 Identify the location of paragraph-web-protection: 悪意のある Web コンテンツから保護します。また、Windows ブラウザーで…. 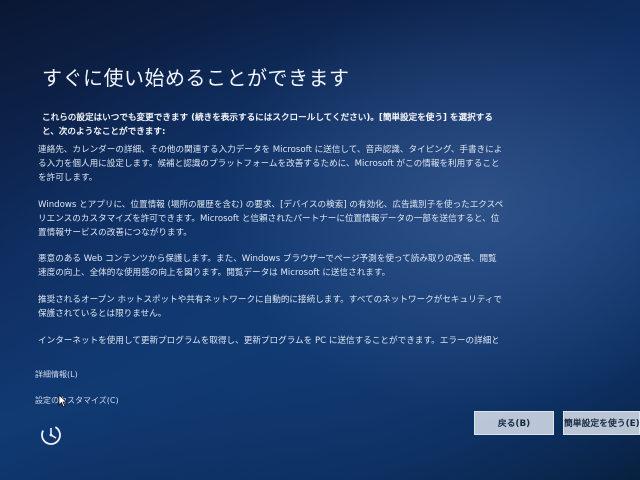
(267, 266).